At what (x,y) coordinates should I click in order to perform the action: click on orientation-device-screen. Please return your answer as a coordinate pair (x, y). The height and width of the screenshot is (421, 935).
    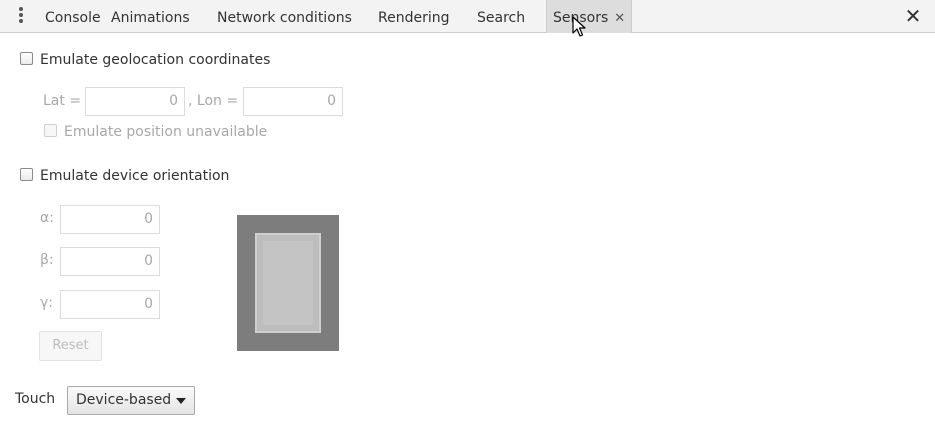
    Looking at the image, I should click on (288, 283).